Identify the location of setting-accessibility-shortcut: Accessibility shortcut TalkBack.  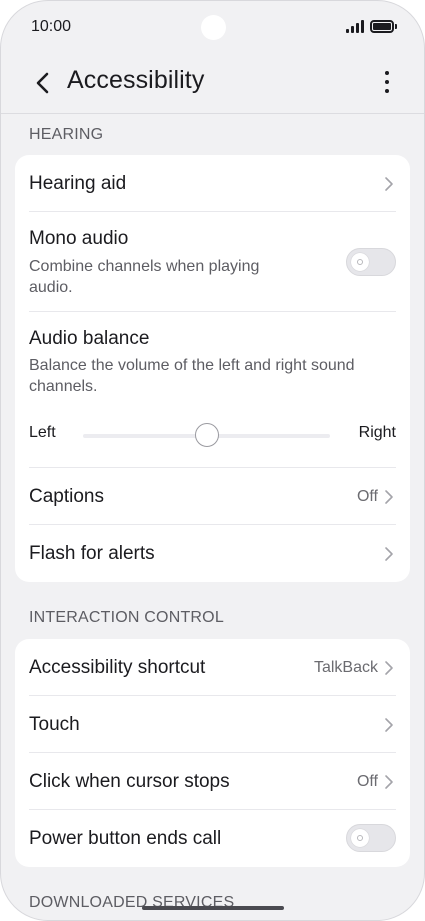
(212, 667).